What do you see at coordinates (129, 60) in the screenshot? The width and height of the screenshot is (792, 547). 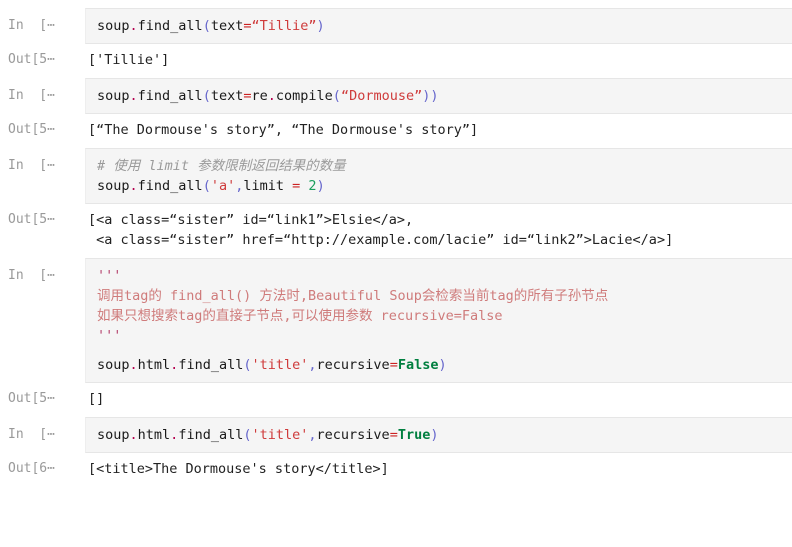 I see `output-line: ['Tillie']` at bounding box center [129, 60].